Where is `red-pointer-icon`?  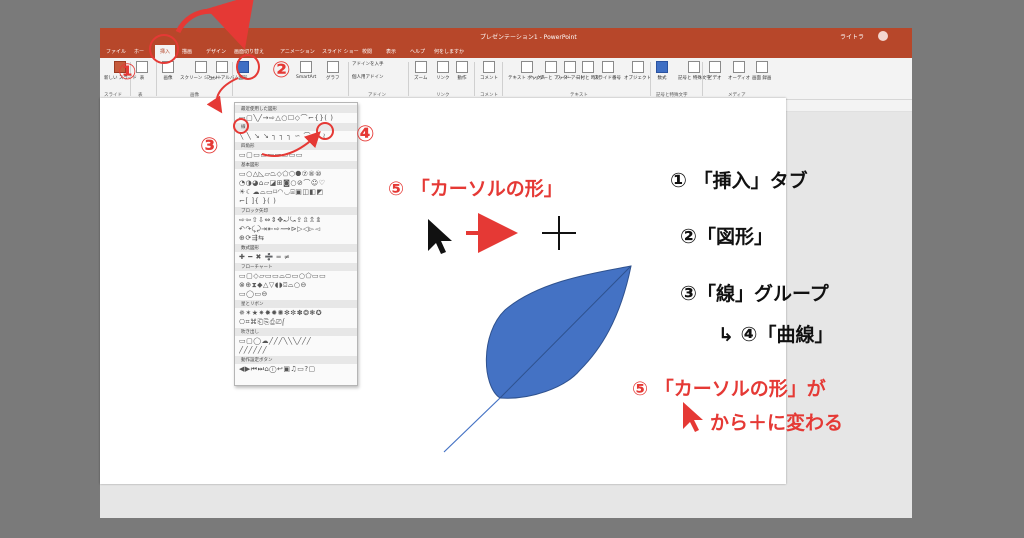
red-pointer-icon is located at coordinates (693, 417).